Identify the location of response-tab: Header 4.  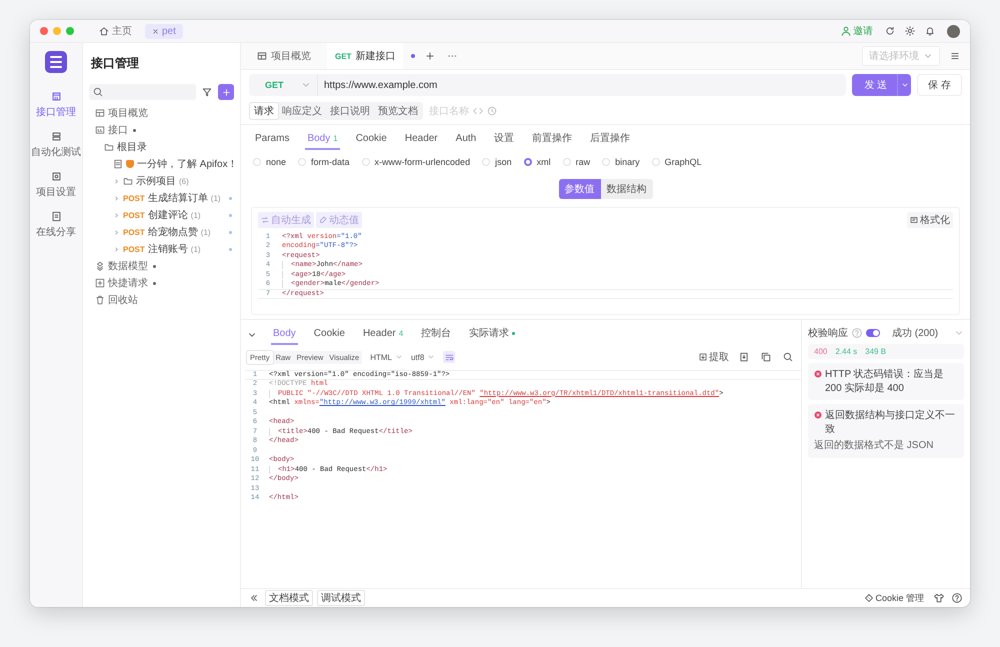
(383, 335).